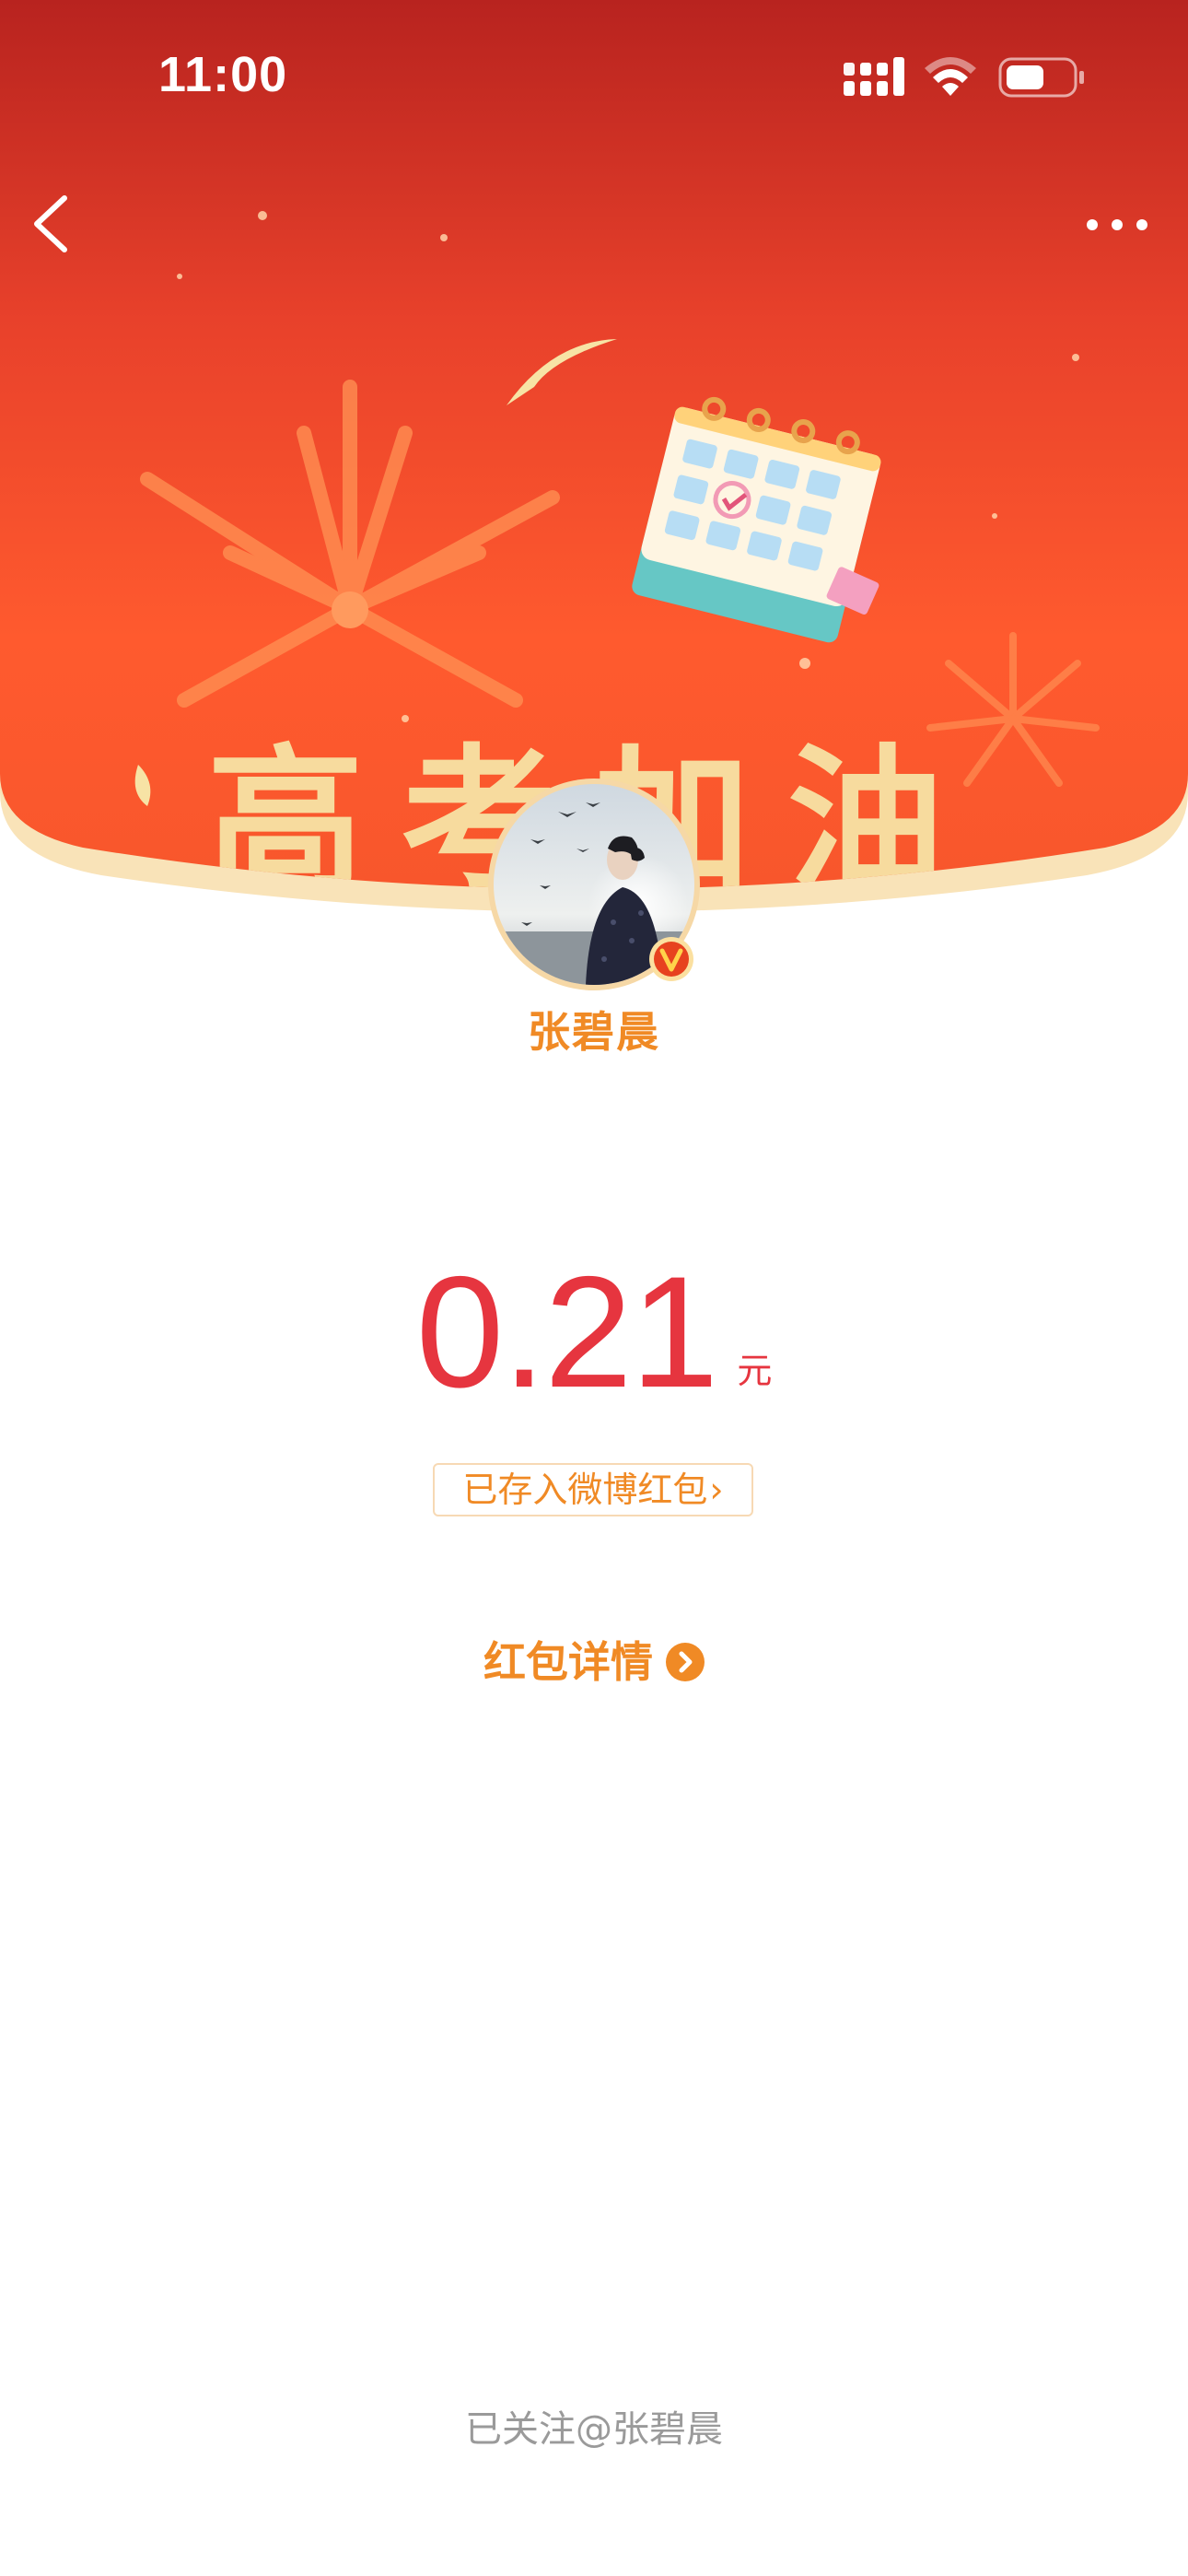 This screenshot has height=2576, width=1188. I want to click on cellular-signal-icon, so click(874, 76).